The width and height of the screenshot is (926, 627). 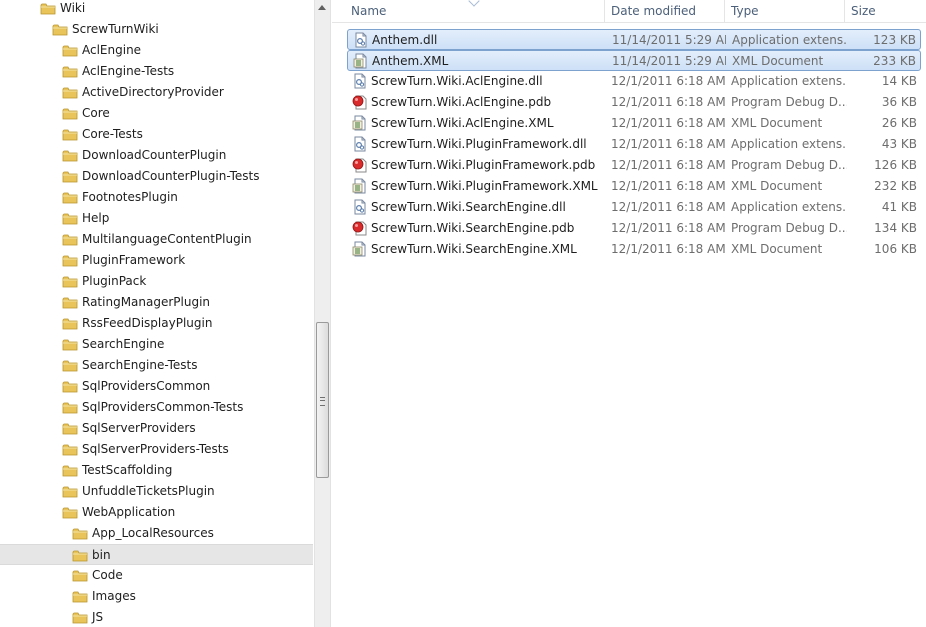 I want to click on file-name: Anthem.XML, so click(x=410, y=61).